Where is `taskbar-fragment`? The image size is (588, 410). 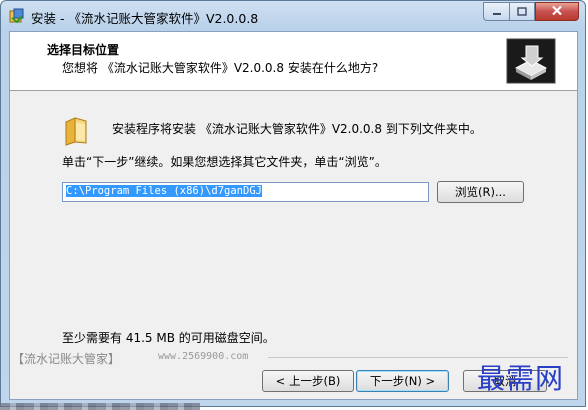
taskbar-fragment is located at coordinates (100, 406).